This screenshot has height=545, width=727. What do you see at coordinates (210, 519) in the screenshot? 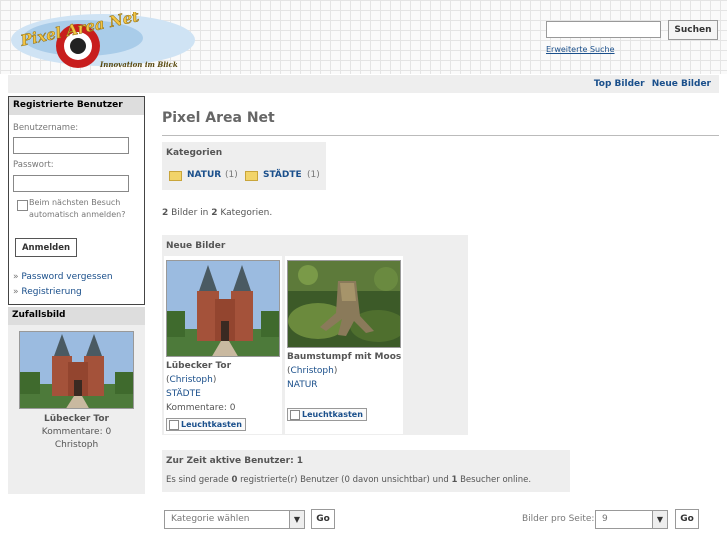
I see `category-select-value: Kategorie wählen` at bounding box center [210, 519].